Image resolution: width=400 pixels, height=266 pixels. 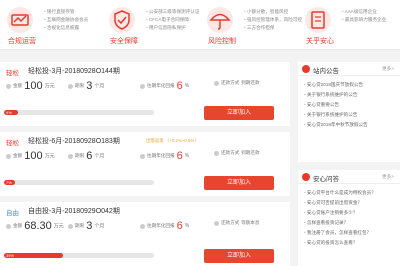 What do you see at coordinates (22, 41) in the screenshot?
I see `feature-title: 合规运营` at bounding box center [22, 41].